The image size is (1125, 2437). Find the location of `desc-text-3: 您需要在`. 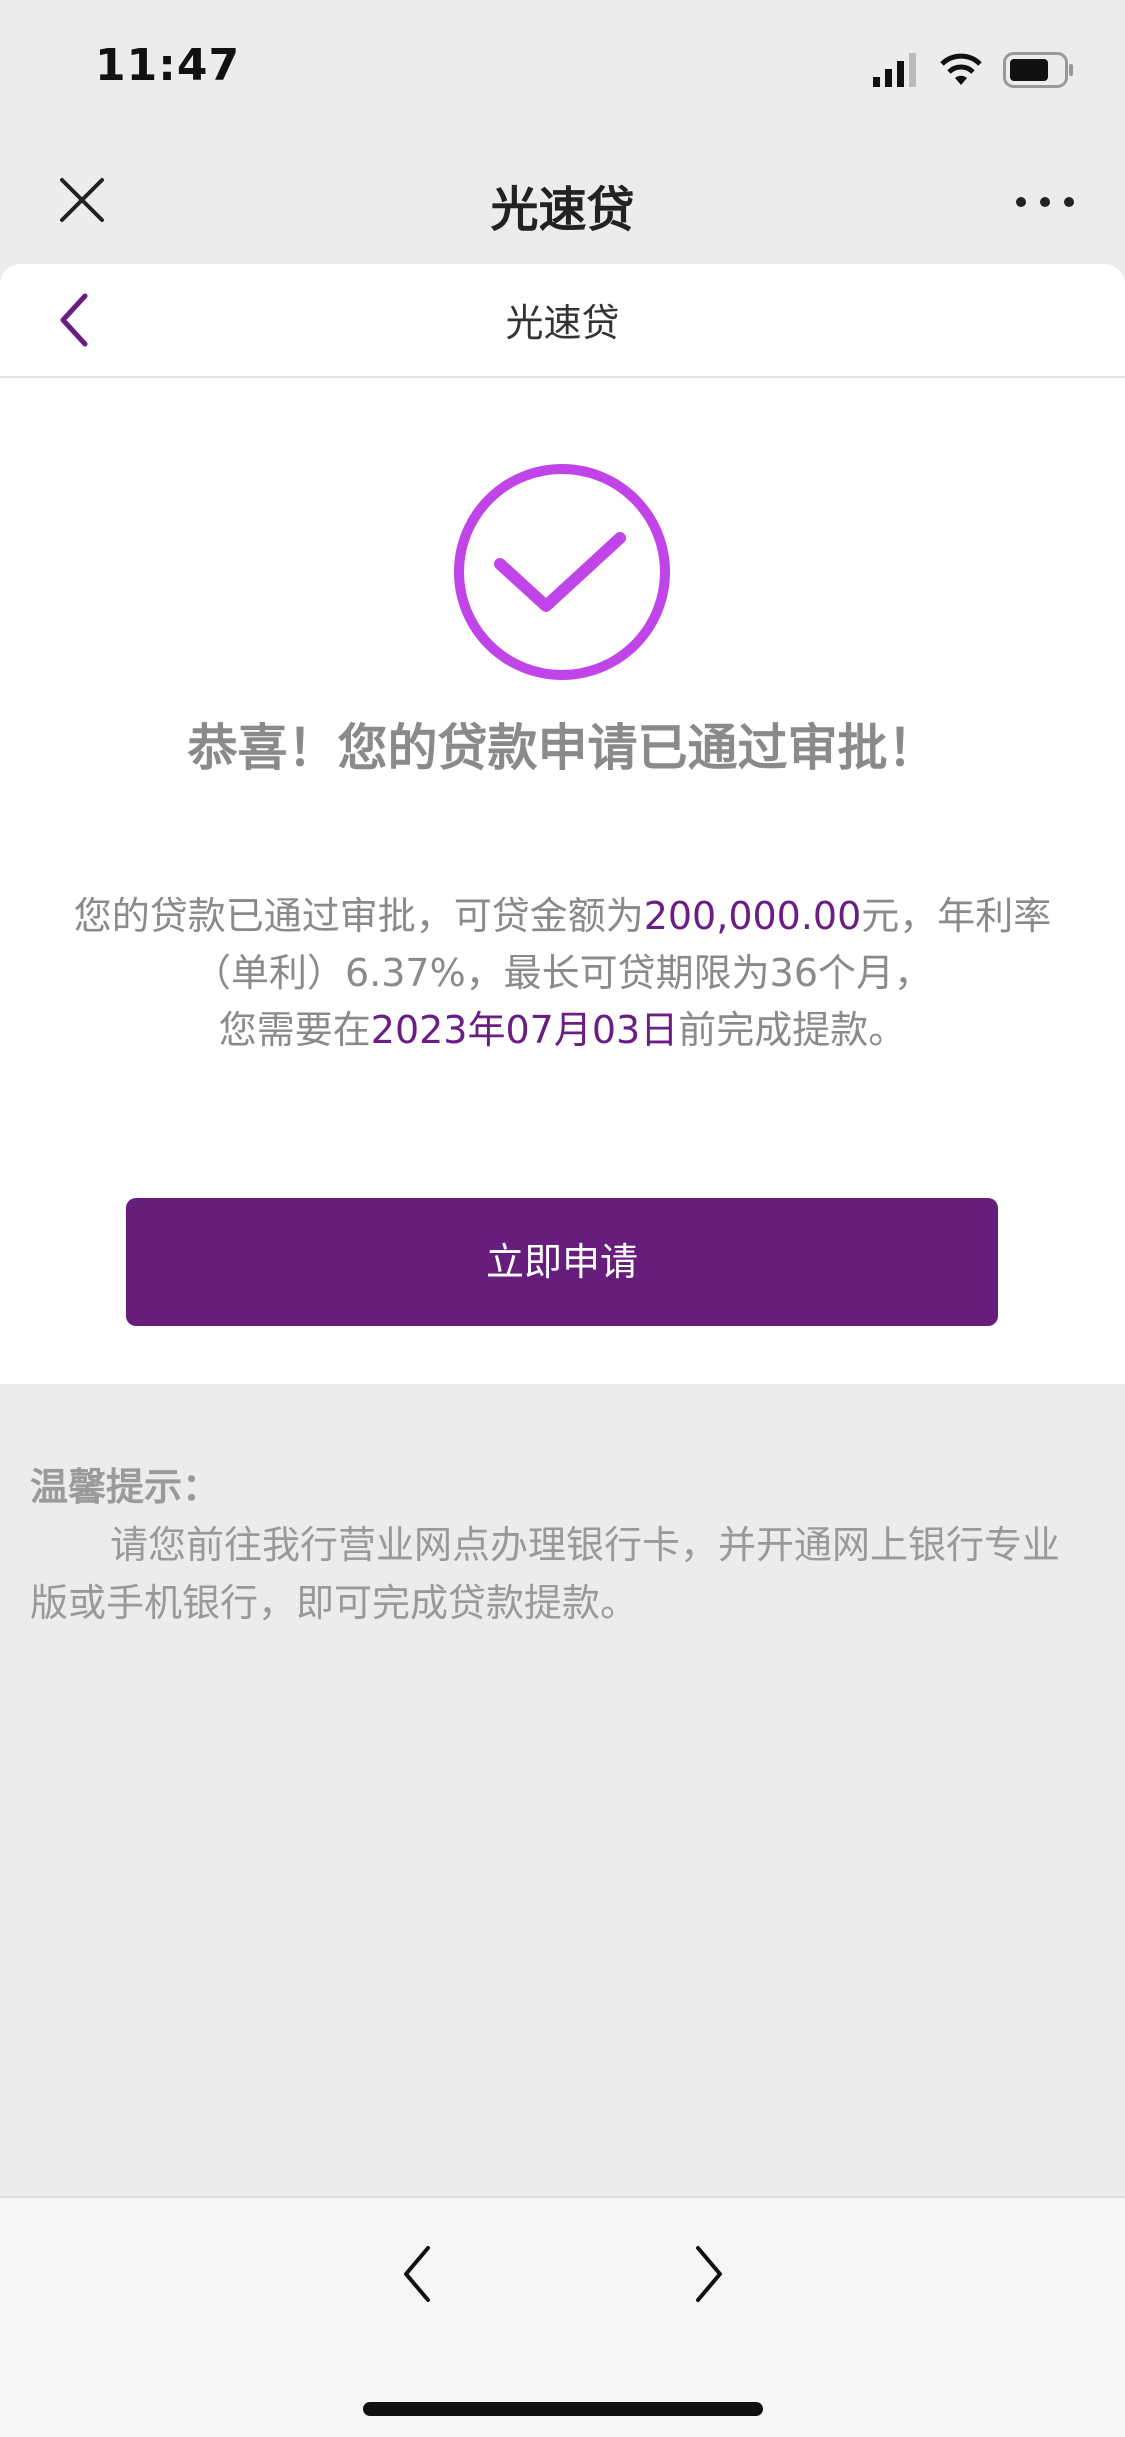

desc-text-3: 您需要在 is located at coordinates (294, 1030).